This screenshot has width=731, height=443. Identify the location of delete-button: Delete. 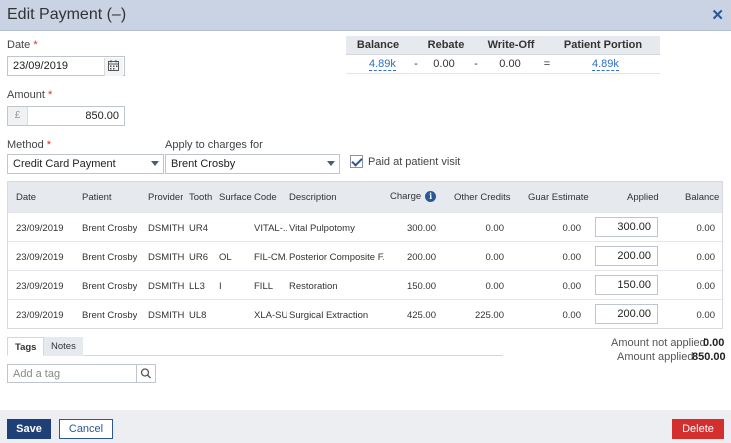
(698, 429).